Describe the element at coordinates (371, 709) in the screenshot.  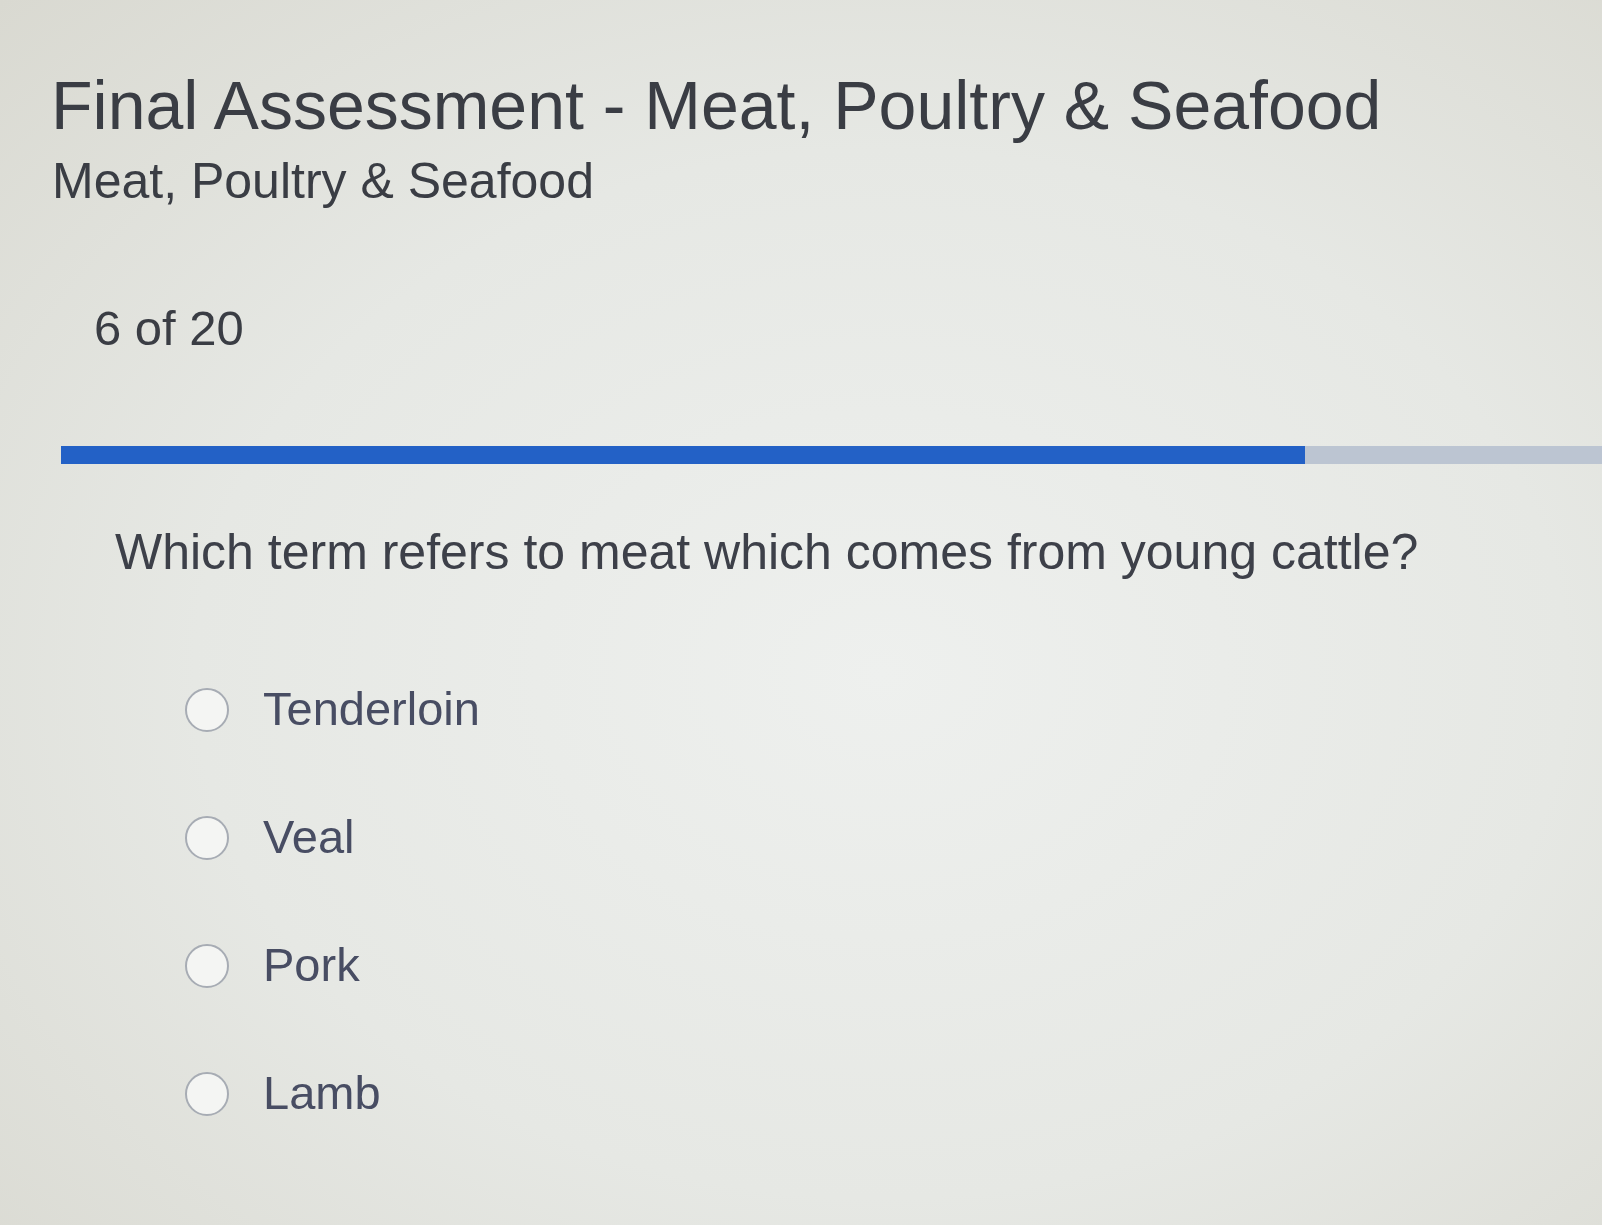
I see `option-label: Tenderloin` at that location.